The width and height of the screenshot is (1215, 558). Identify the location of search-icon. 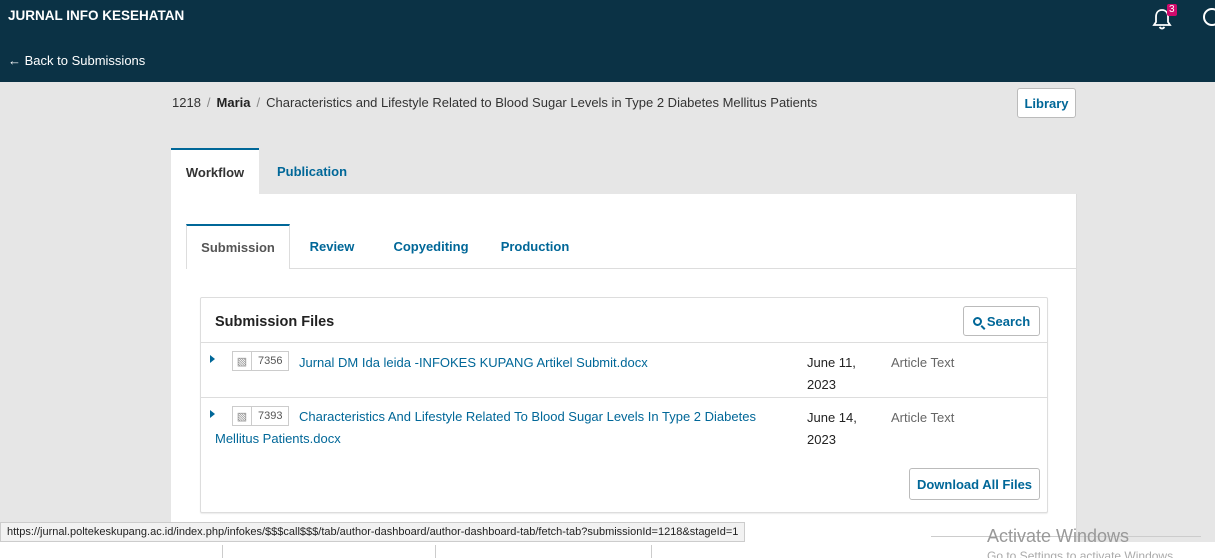
(977, 321).